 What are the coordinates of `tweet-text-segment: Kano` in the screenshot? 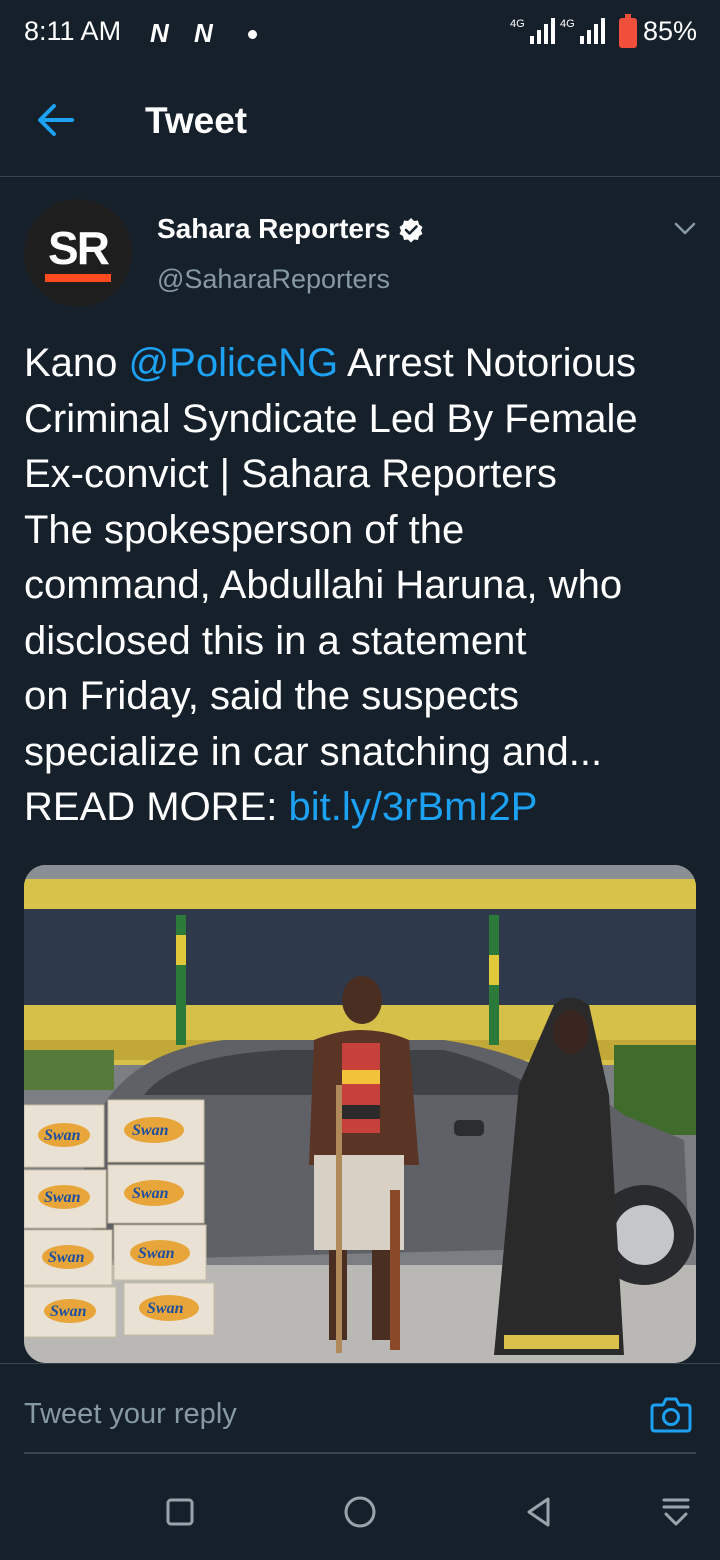 It's located at (76, 363).